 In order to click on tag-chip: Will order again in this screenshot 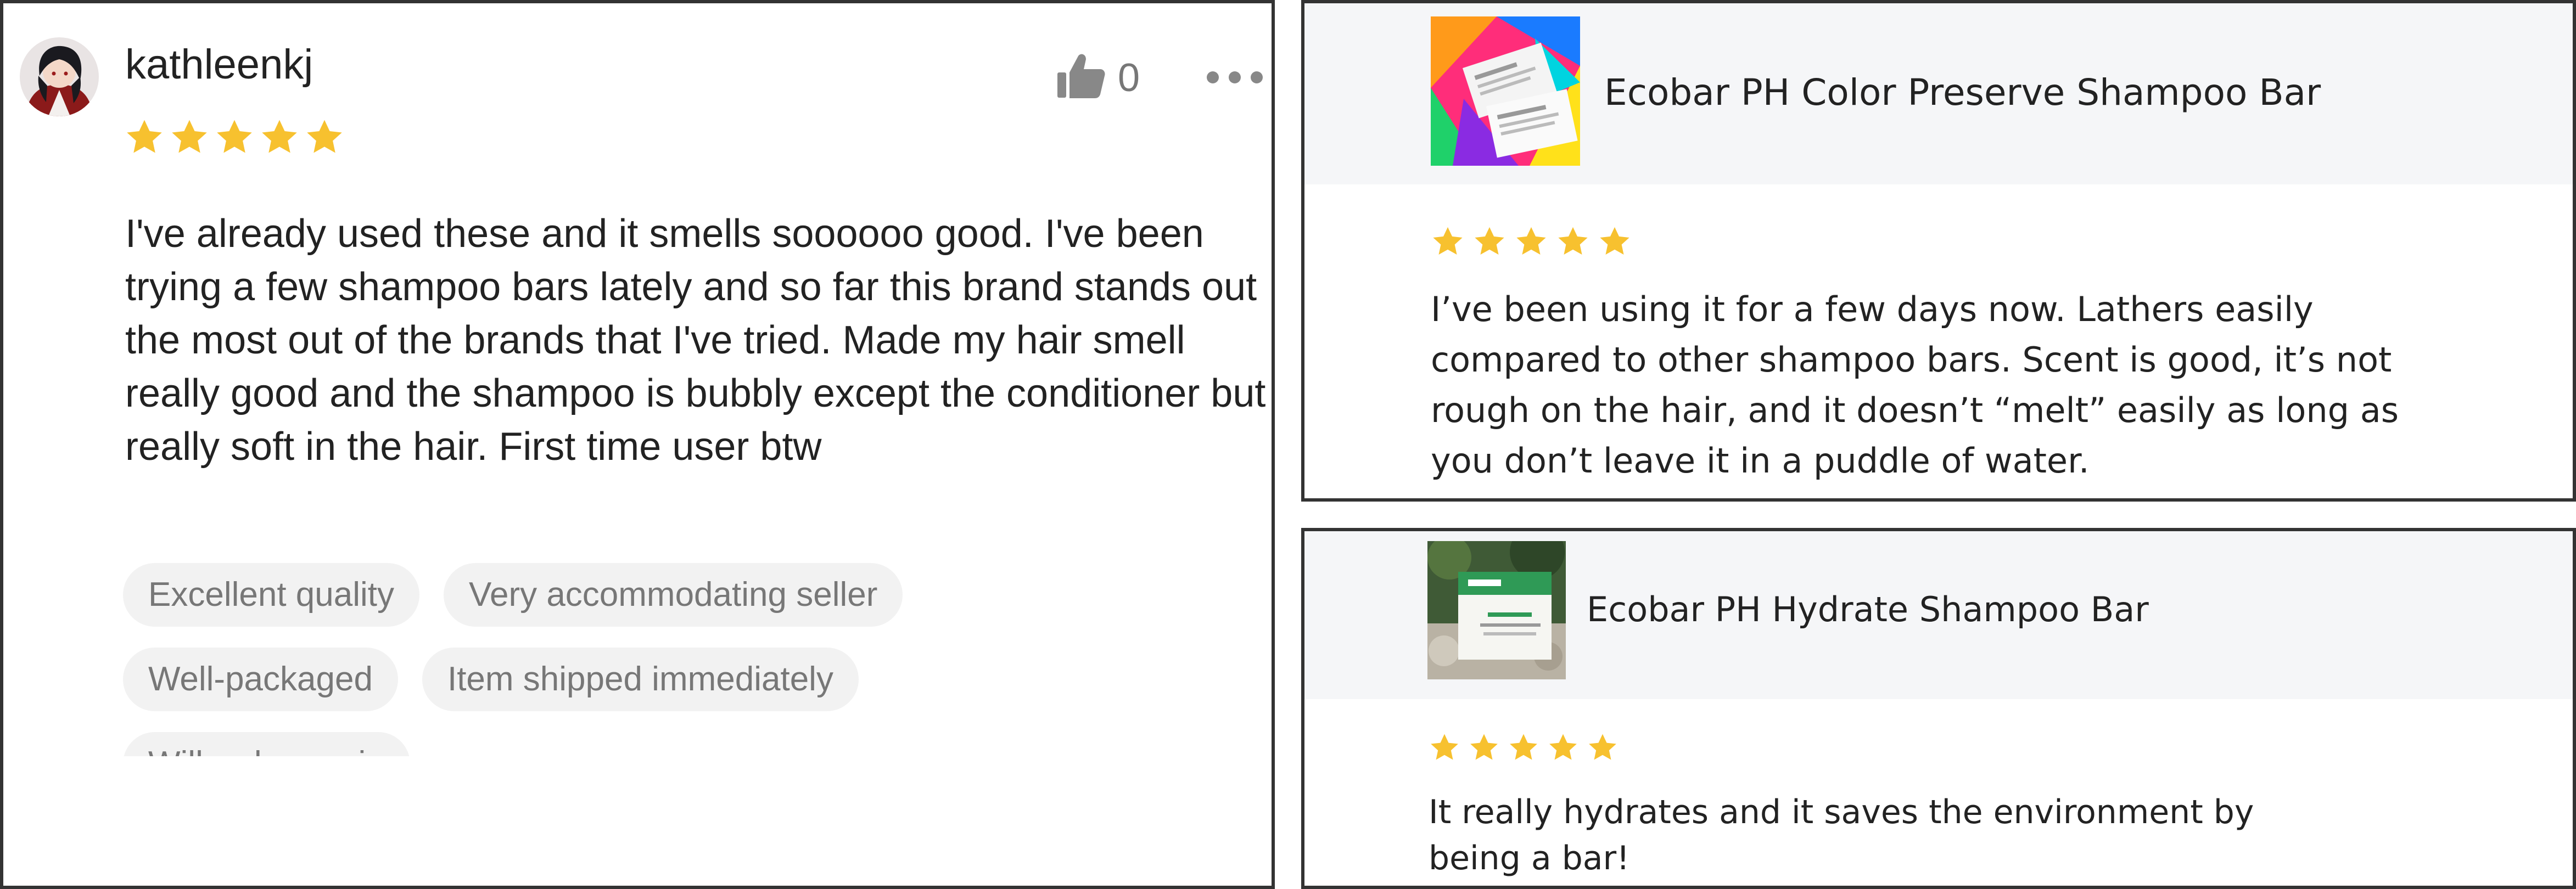, I will do `click(266, 744)`.